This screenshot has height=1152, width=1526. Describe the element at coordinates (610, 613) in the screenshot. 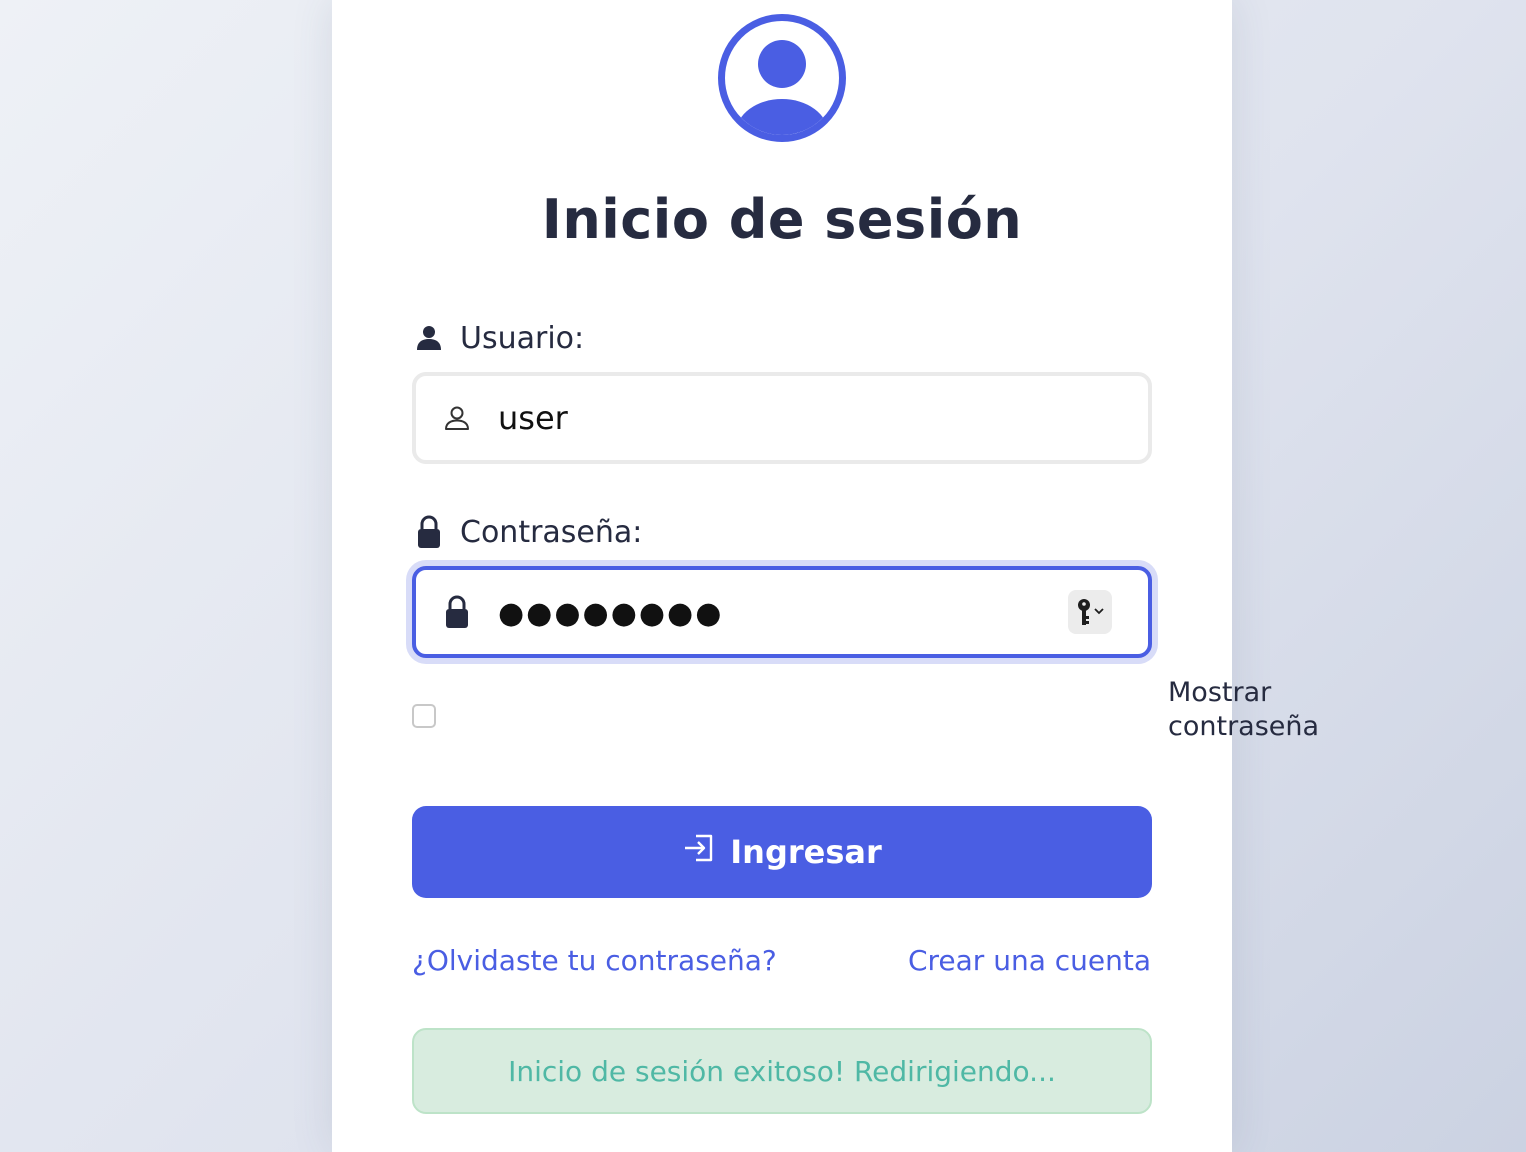

I see `password-input: ●●●●●●●●` at that location.